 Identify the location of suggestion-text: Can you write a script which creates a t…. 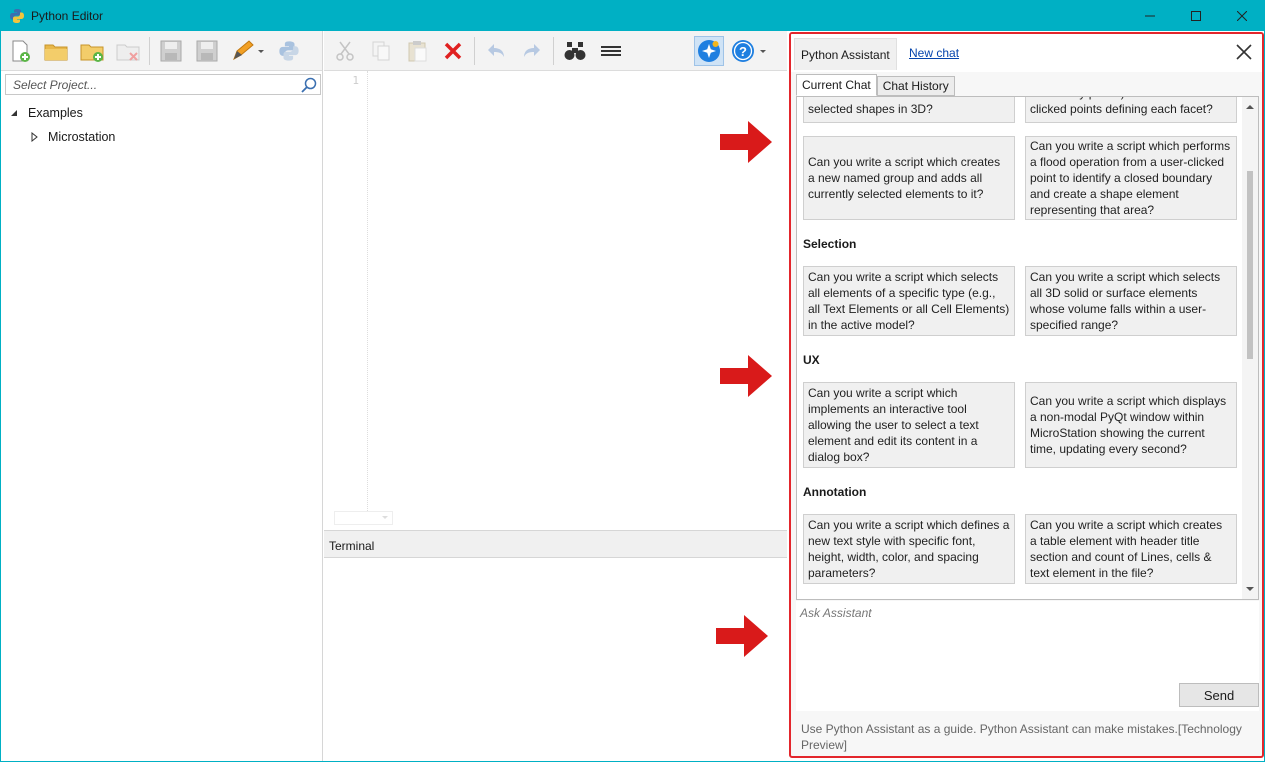
(1126, 549).